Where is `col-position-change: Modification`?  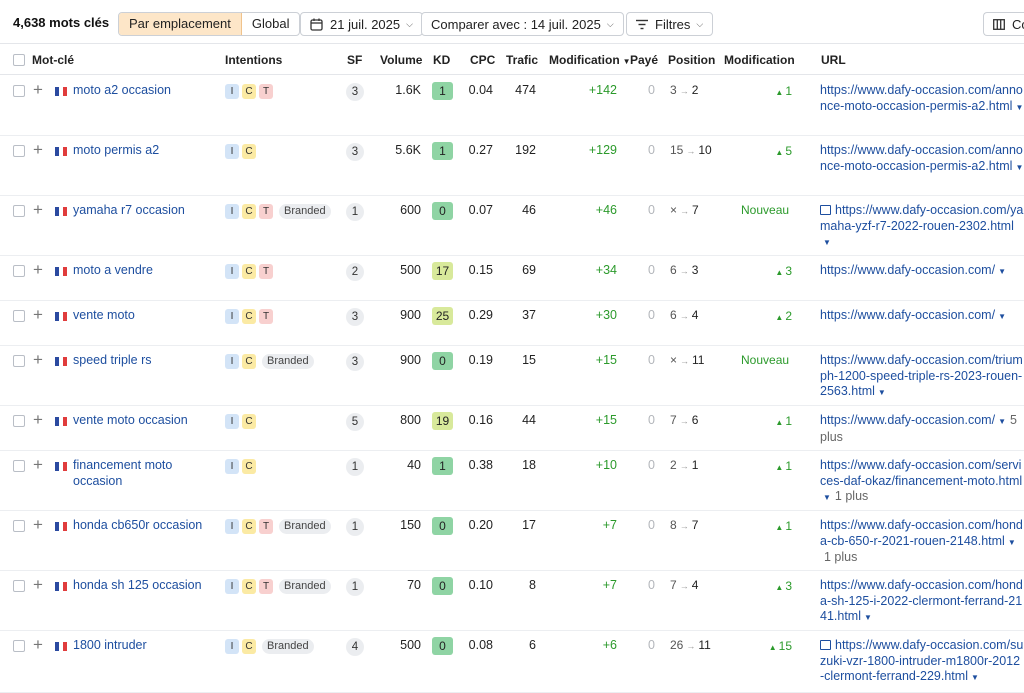
col-position-change: Modification is located at coordinates (759, 60).